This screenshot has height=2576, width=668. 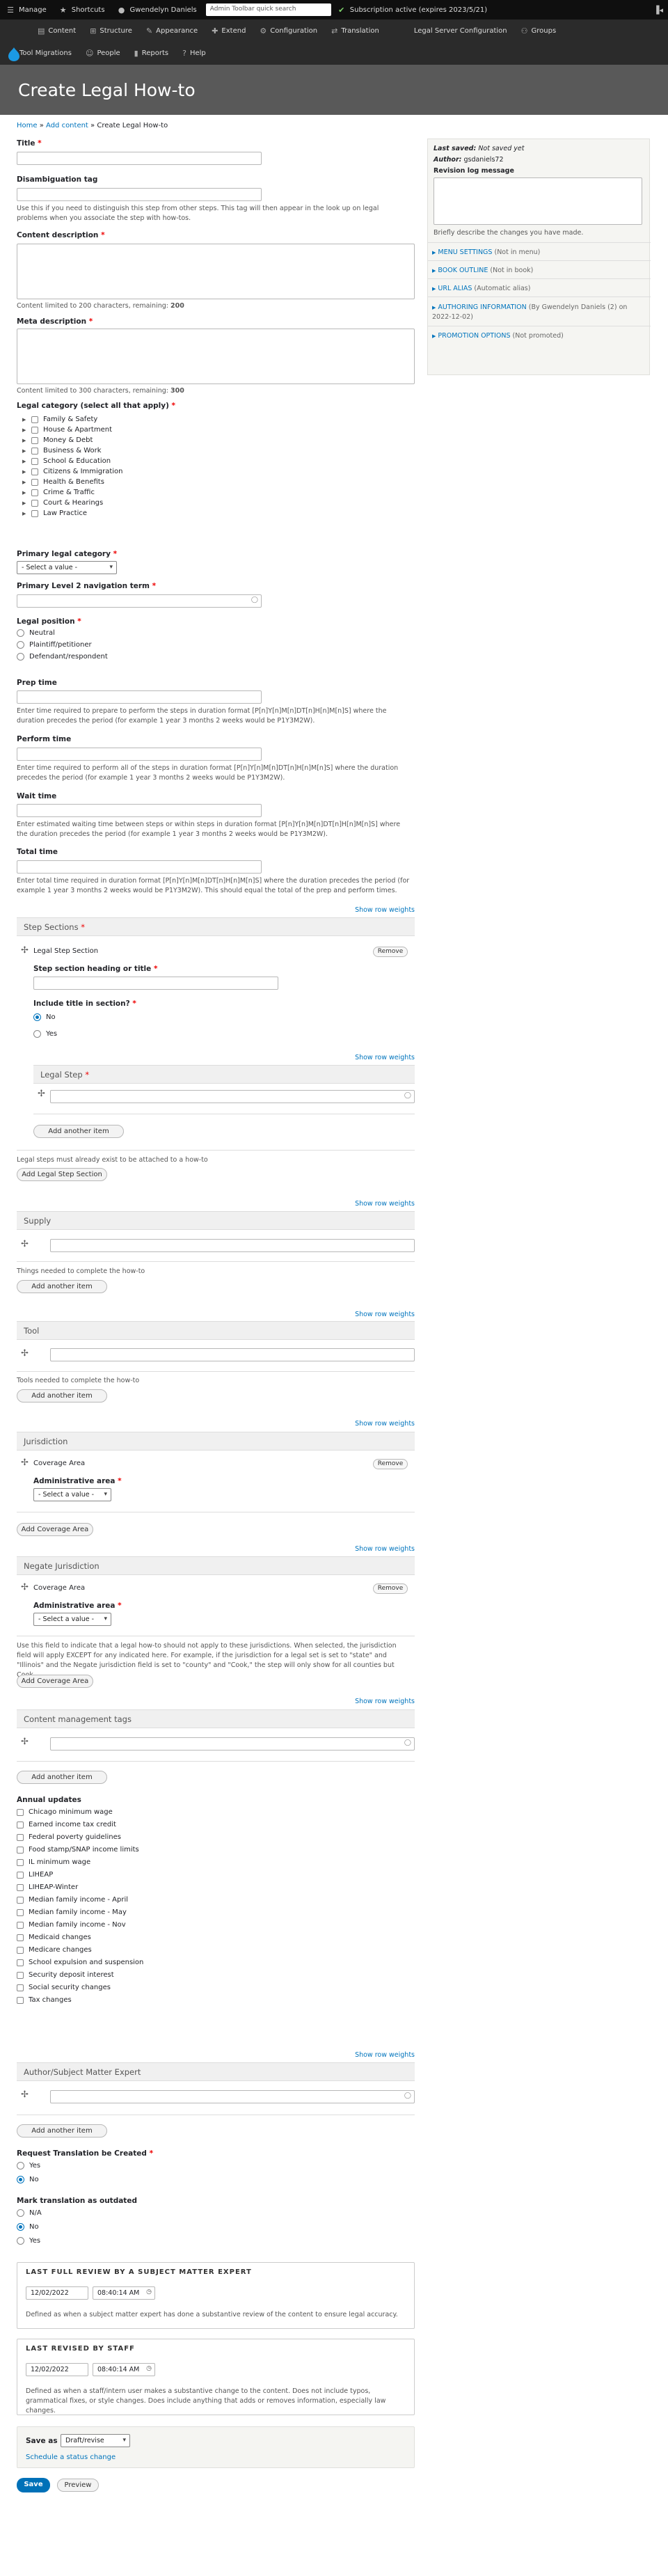 I want to click on supply-input, so click(x=232, y=1245).